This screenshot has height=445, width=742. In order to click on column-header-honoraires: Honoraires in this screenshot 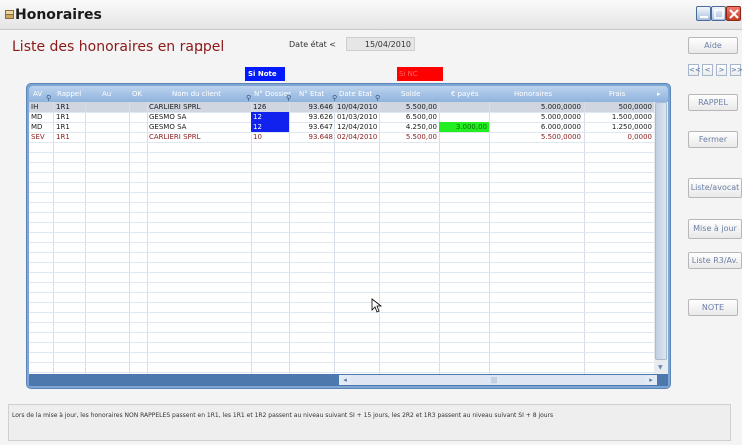, I will do `click(533, 94)`.